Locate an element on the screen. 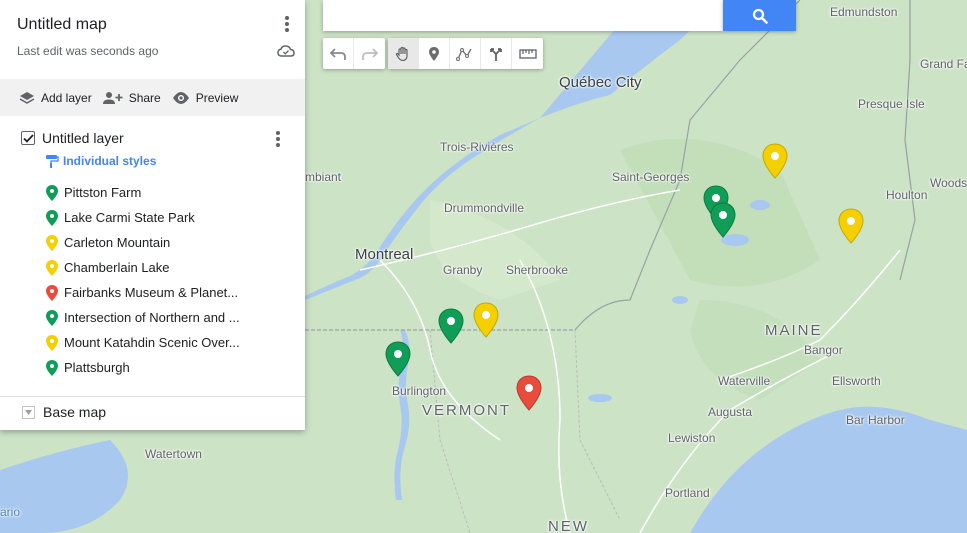 This screenshot has width=967, height=533. map-title: Untitled map is located at coordinates (152, 25).